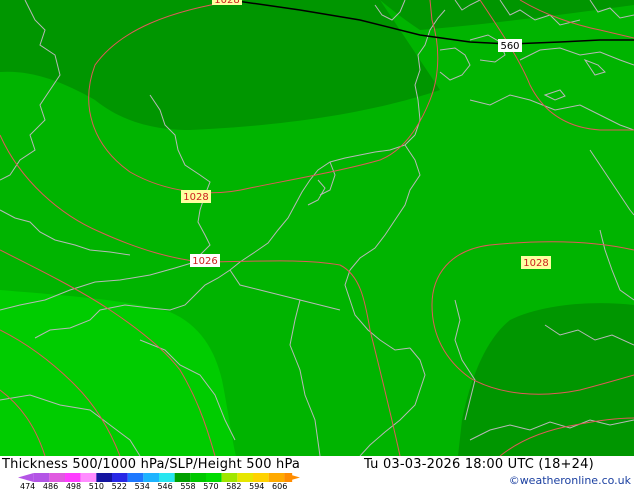 The width and height of the screenshot is (634, 491). What do you see at coordinates (570, 480) in the screenshot?
I see `credit-link: ©weatheronline.co.uk` at bounding box center [570, 480].